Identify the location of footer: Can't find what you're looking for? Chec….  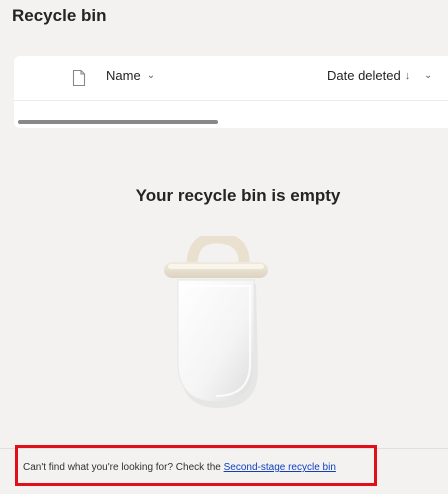
(224, 471).